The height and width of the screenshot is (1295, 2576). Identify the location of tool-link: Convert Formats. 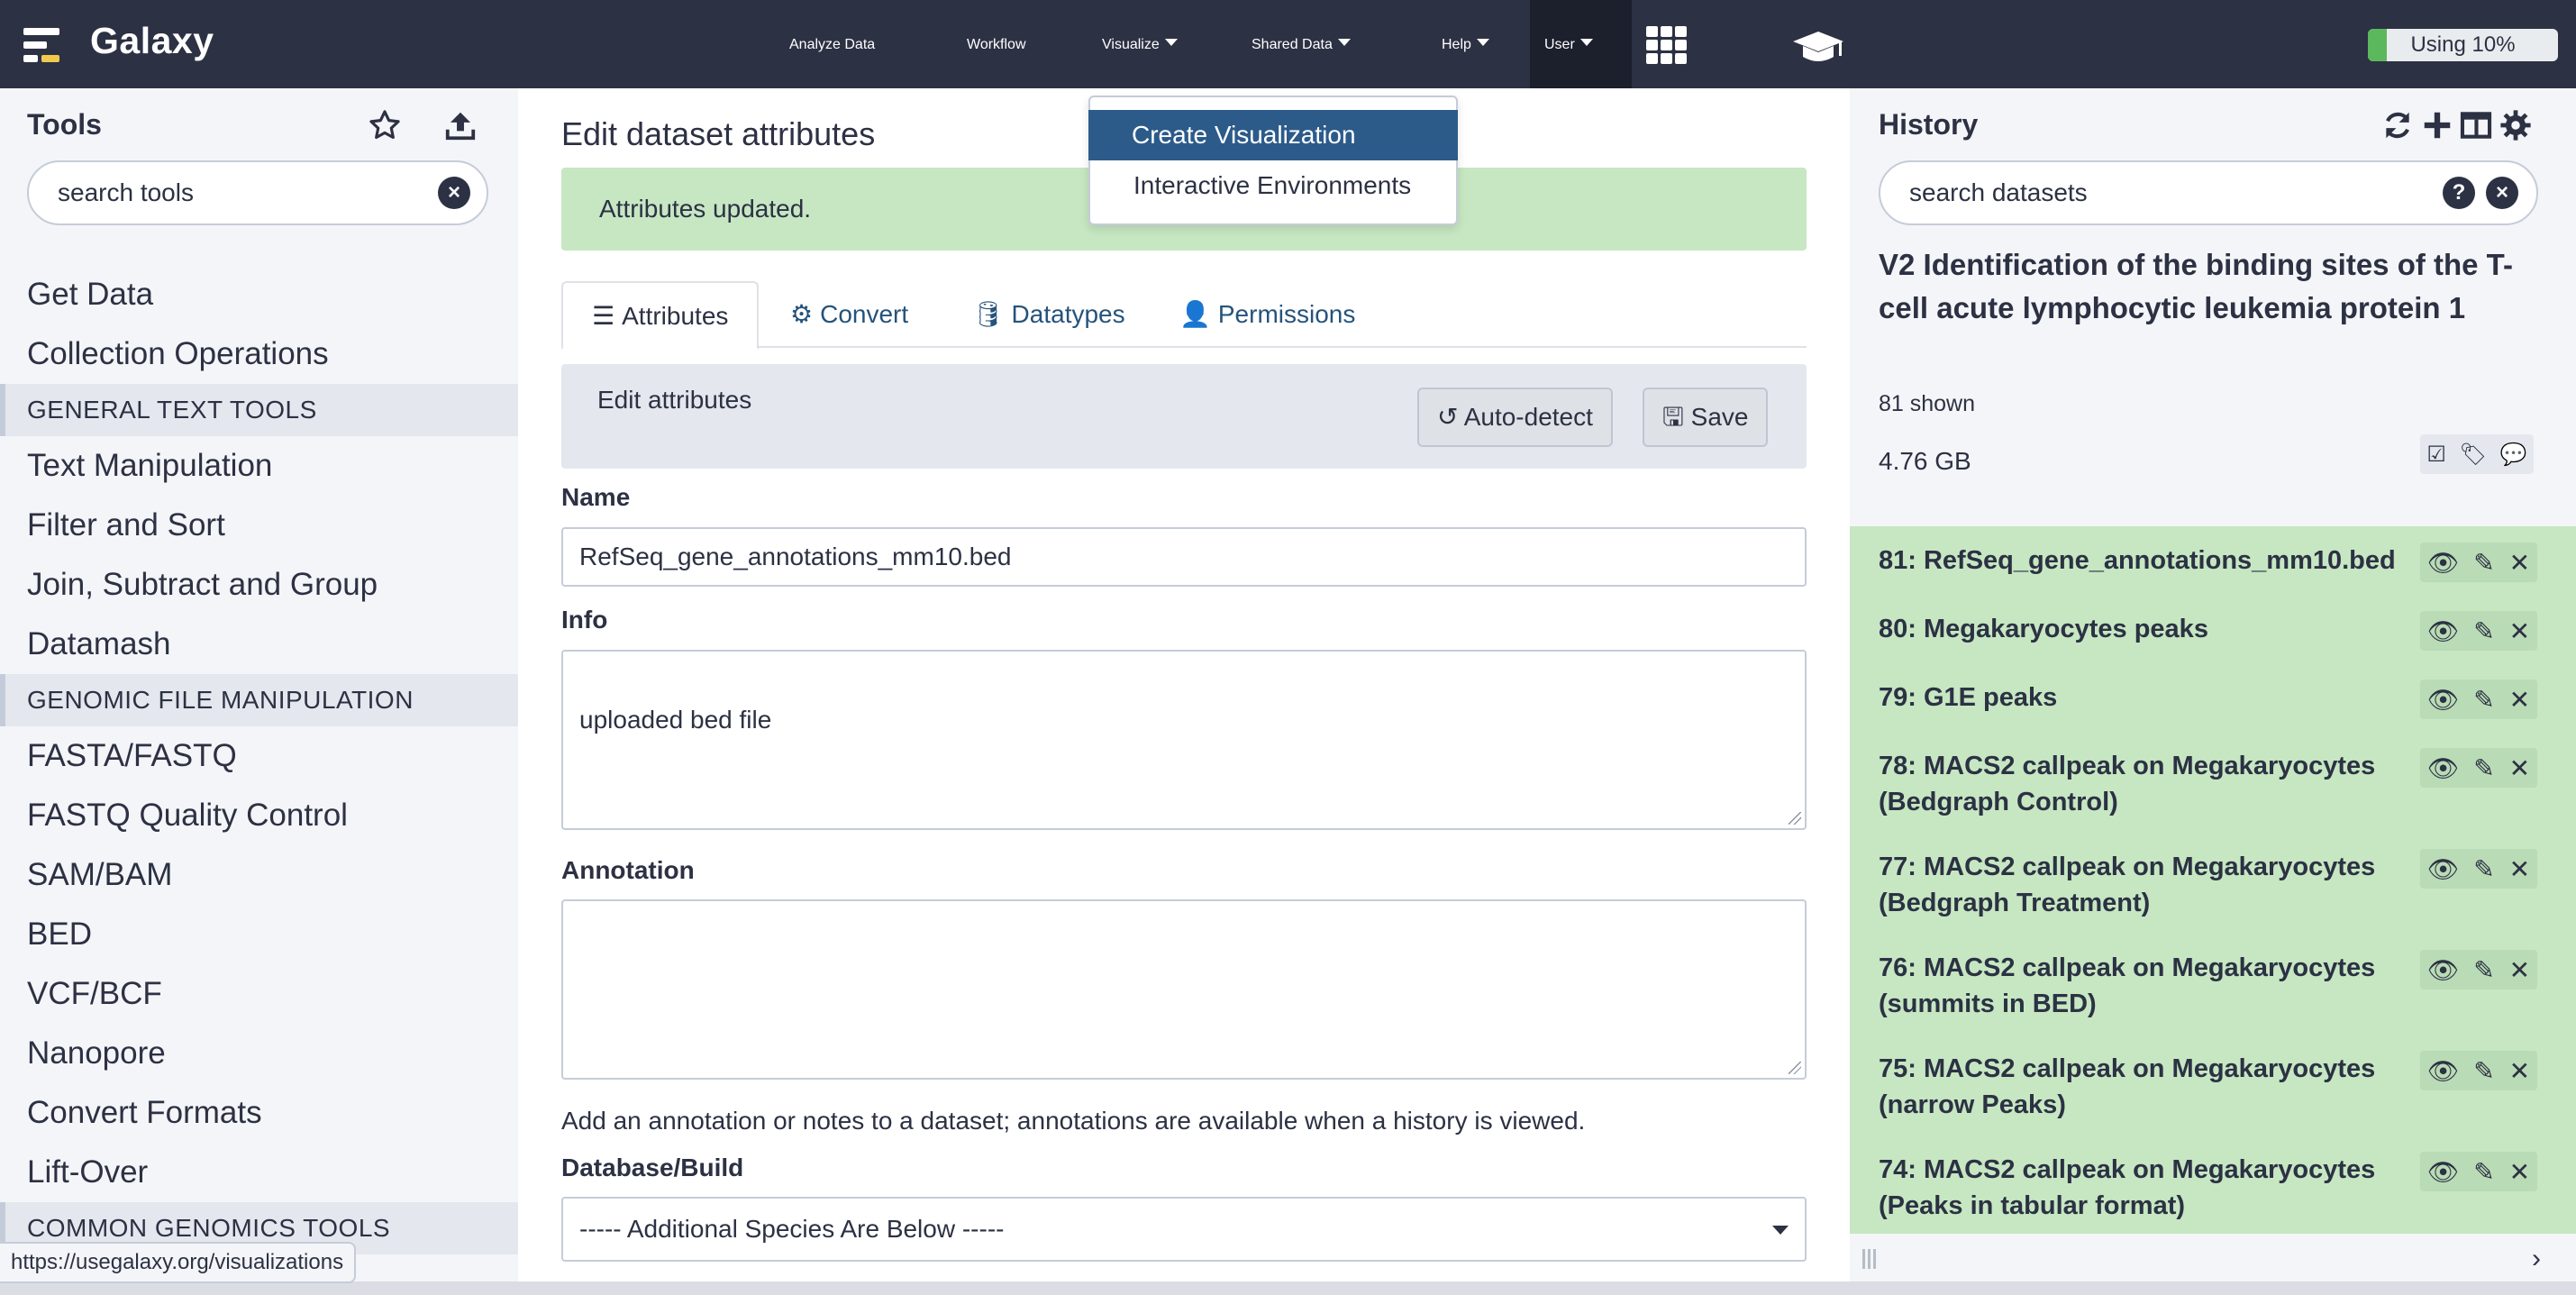
(259, 1113).